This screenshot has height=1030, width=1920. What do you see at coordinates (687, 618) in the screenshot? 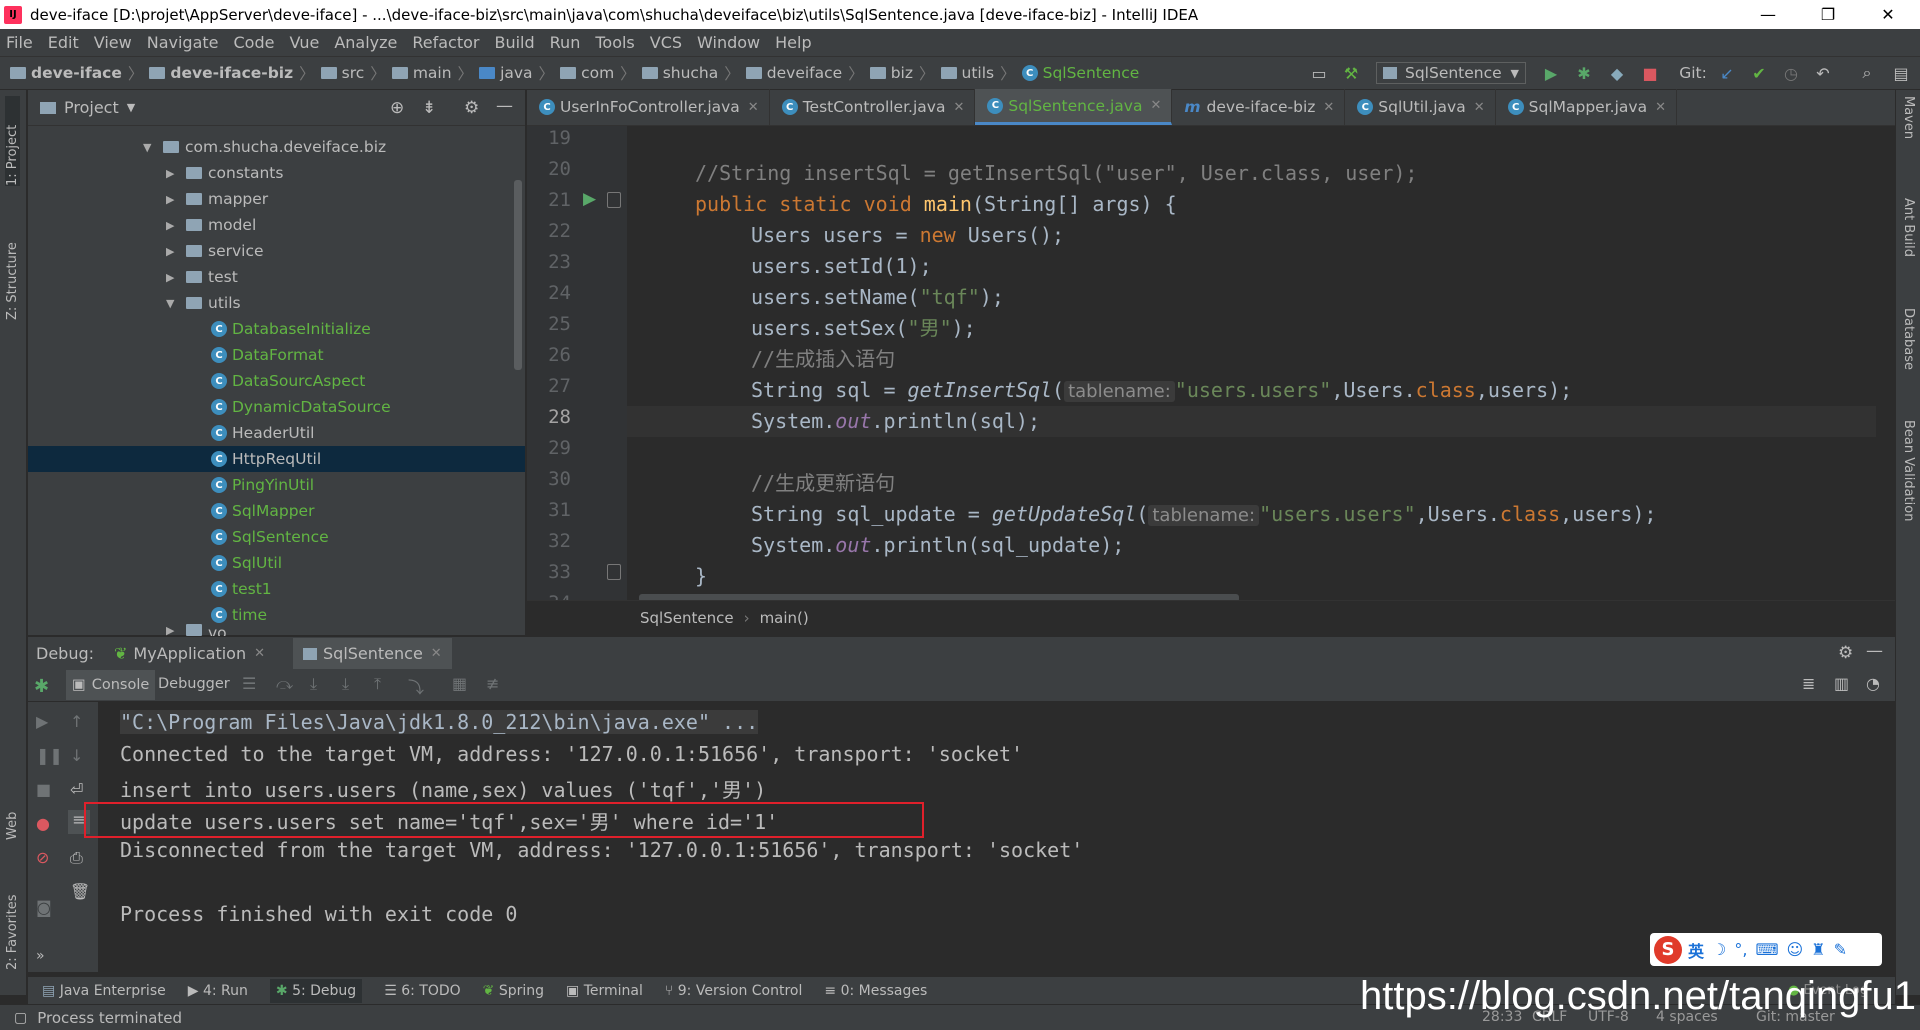
I see `editor-breadcrumb-class: SqlSentence` at bounding box center [687, 618].